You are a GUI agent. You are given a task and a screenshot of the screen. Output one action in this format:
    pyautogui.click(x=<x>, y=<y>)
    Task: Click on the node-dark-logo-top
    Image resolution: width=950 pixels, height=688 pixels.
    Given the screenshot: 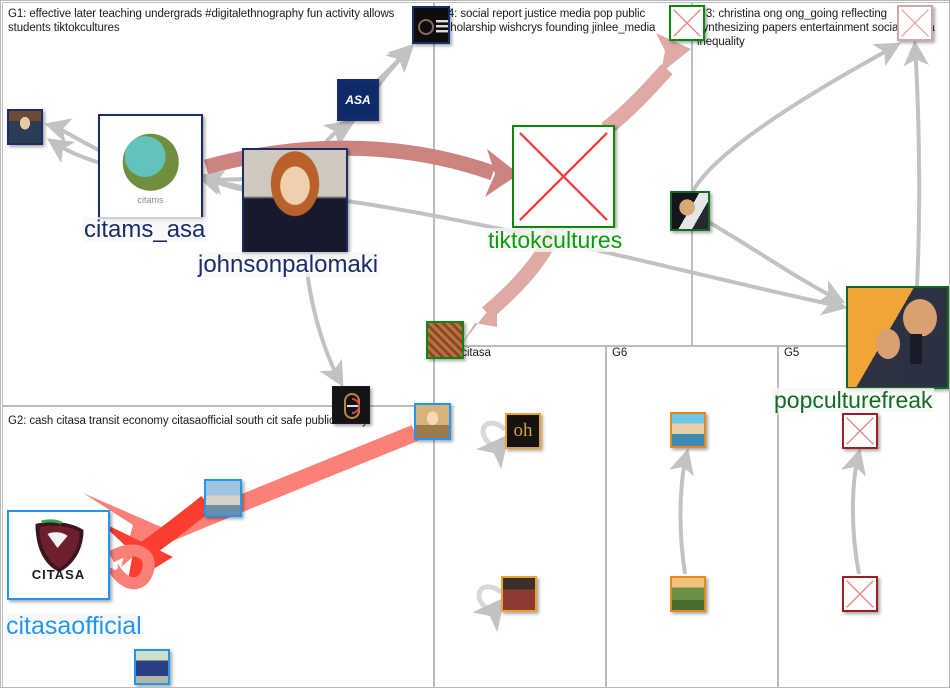 What is the action you would take?
    pyautogui.click(x=431, y=25)
    